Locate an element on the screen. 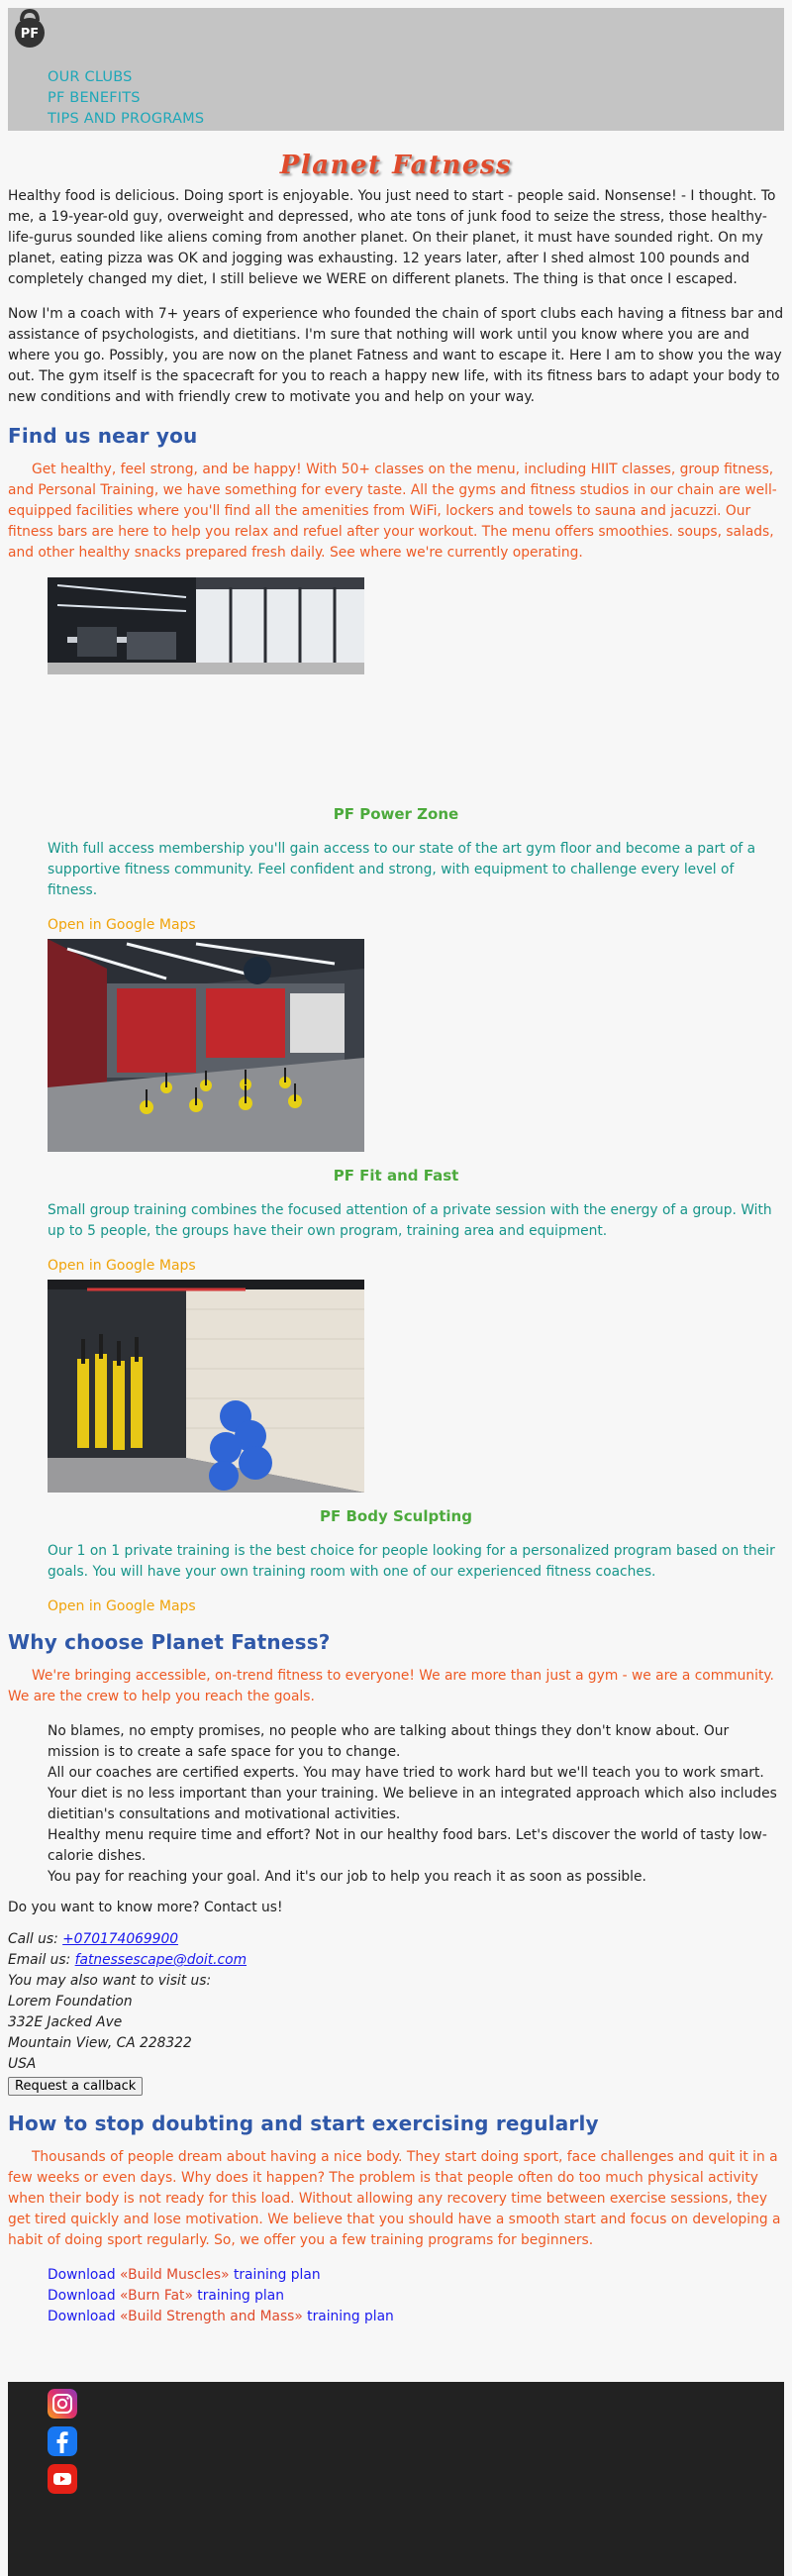 The image size is (792, 2576). youtube-icon is located at coordinates (62, 2479).